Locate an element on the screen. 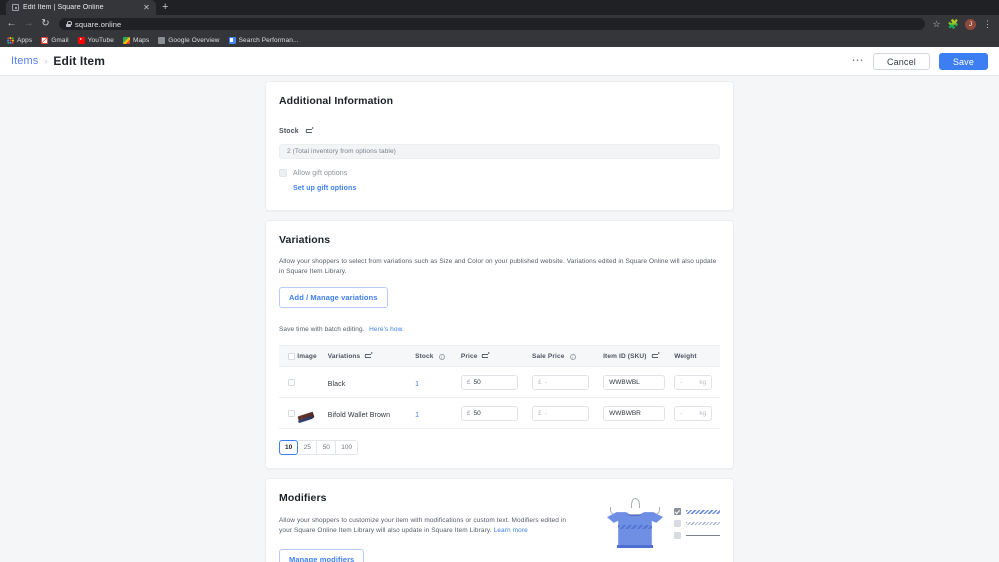 The image size is (999, 562). youtube-icon is located at coordinates (81, 40).